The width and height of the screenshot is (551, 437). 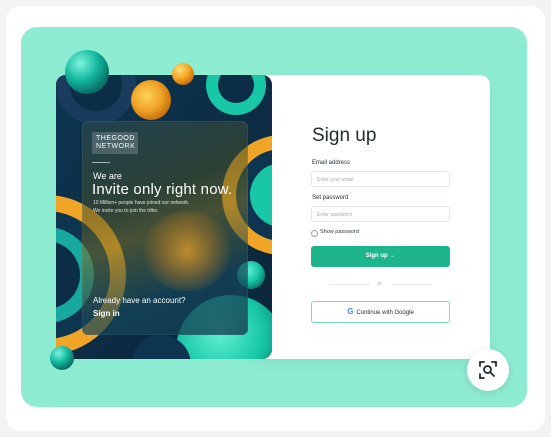 I want to click on zoom-search-button, so click(x=488, y=370).